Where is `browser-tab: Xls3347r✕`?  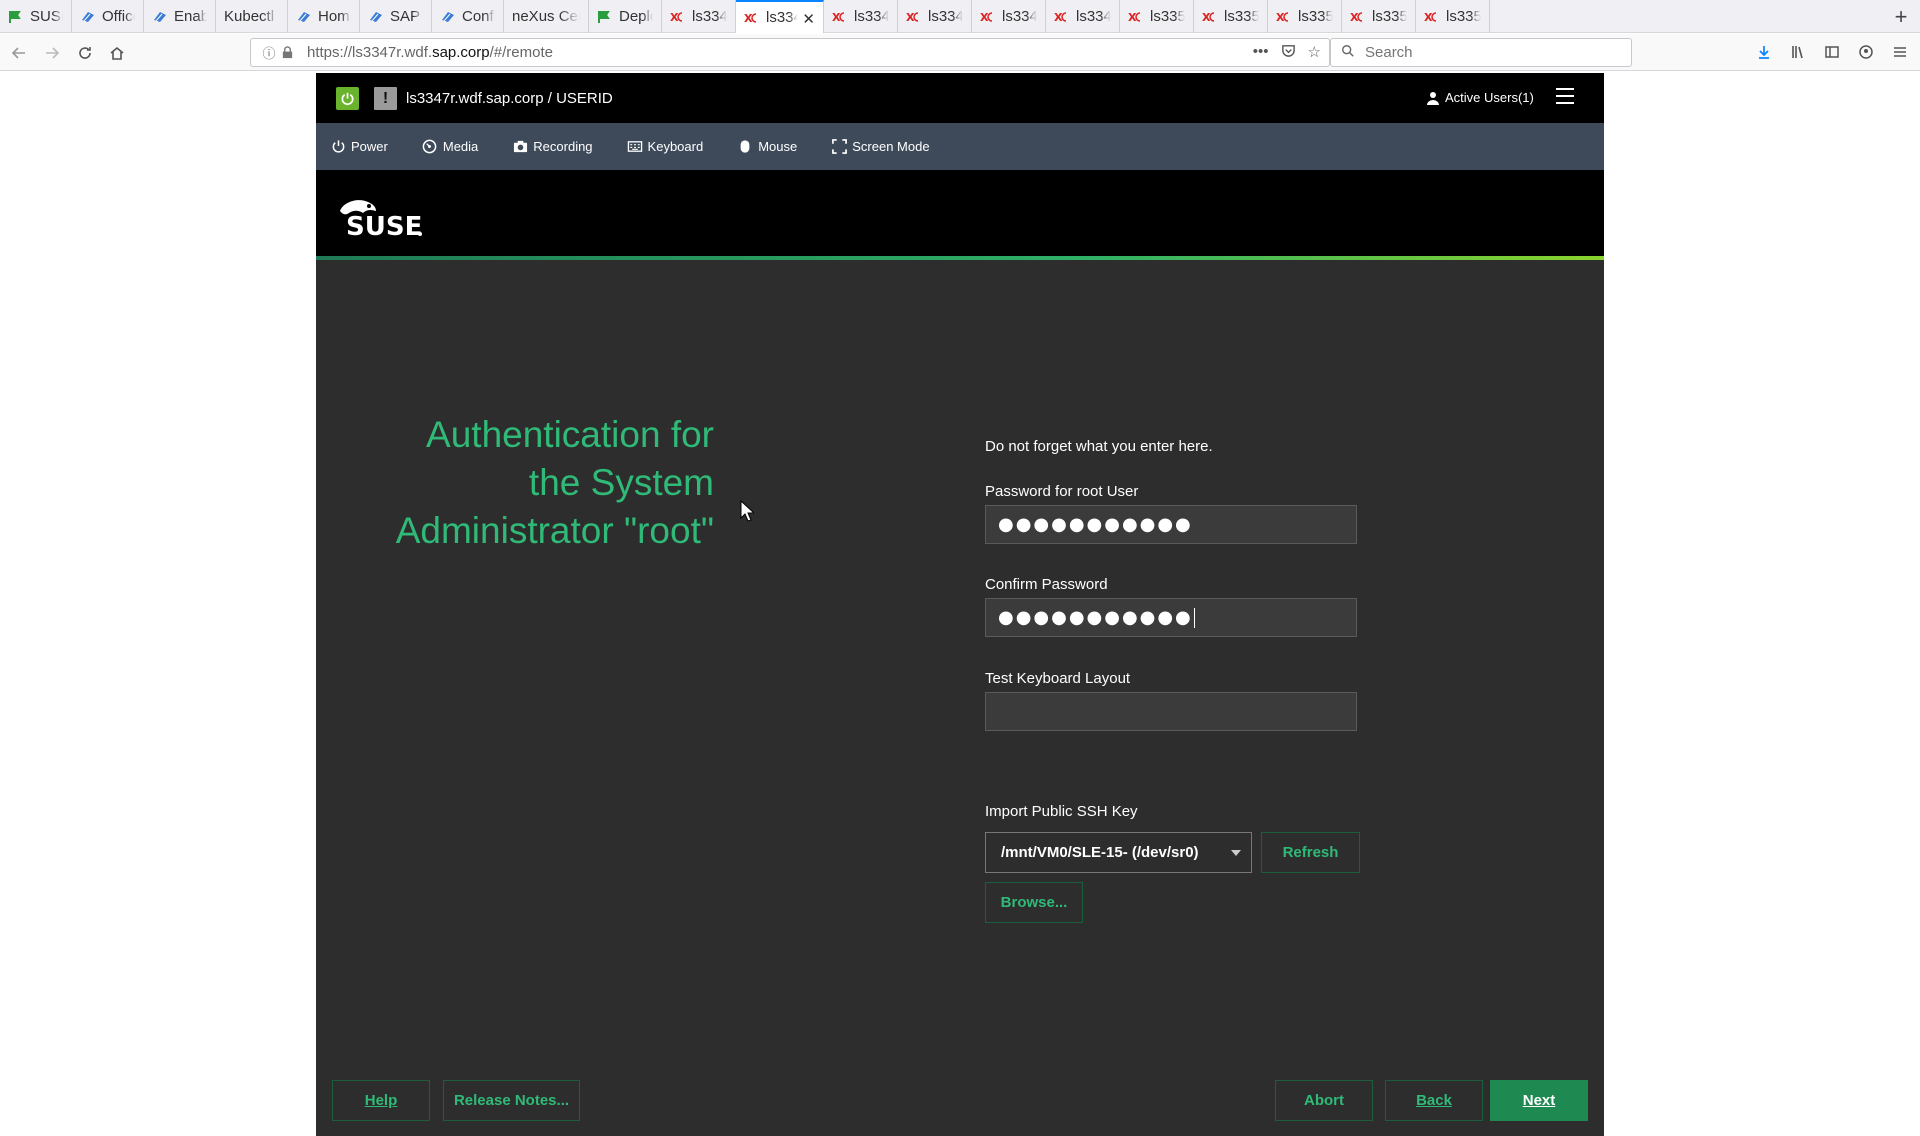
browser-tab: Xls3347r✕ is located at coordinates (780, 16).